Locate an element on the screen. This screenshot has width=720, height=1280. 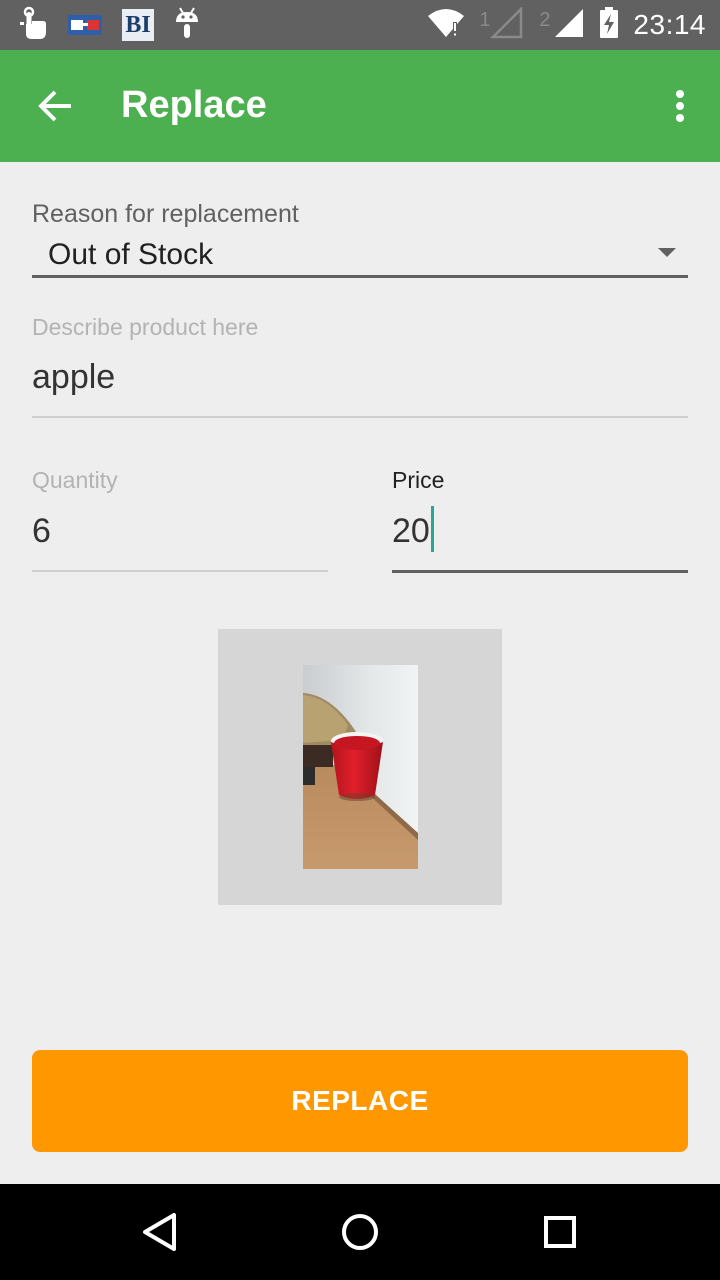
reason-dropdown: Out of Stock is located at coordinates (360, 255).